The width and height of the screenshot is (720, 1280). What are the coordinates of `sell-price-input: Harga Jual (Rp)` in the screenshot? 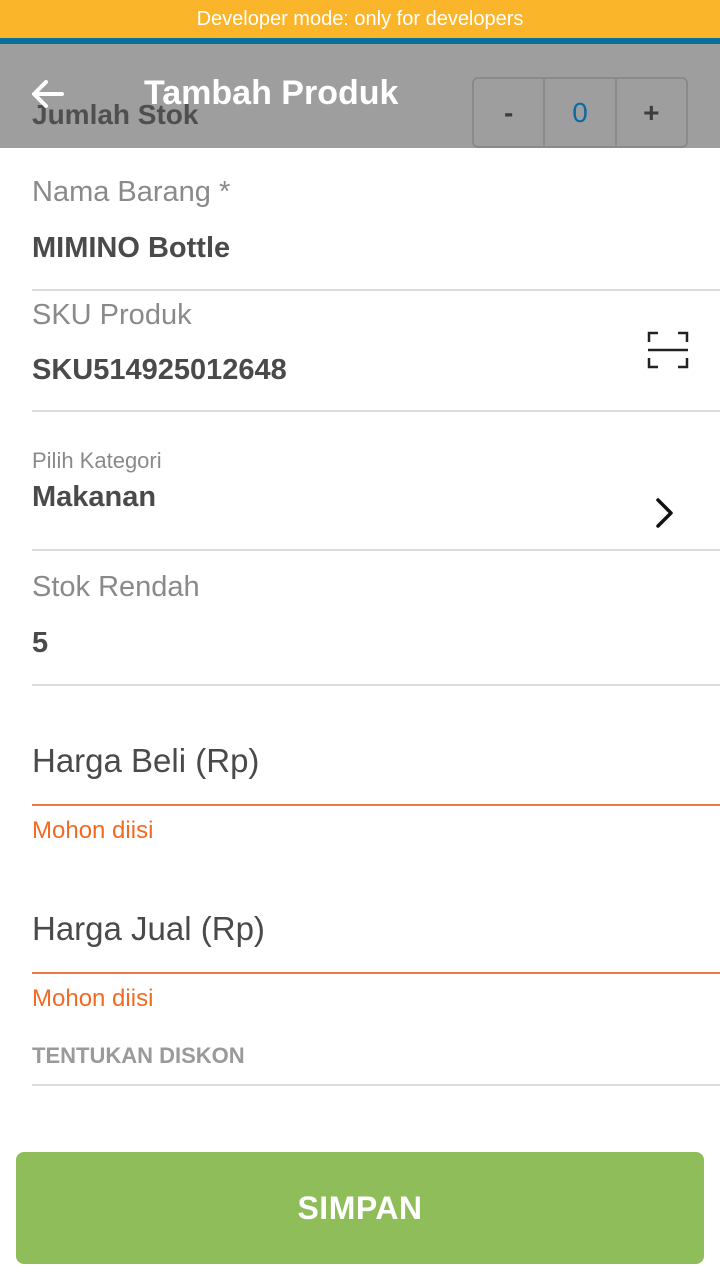 It's located at (376, 929).